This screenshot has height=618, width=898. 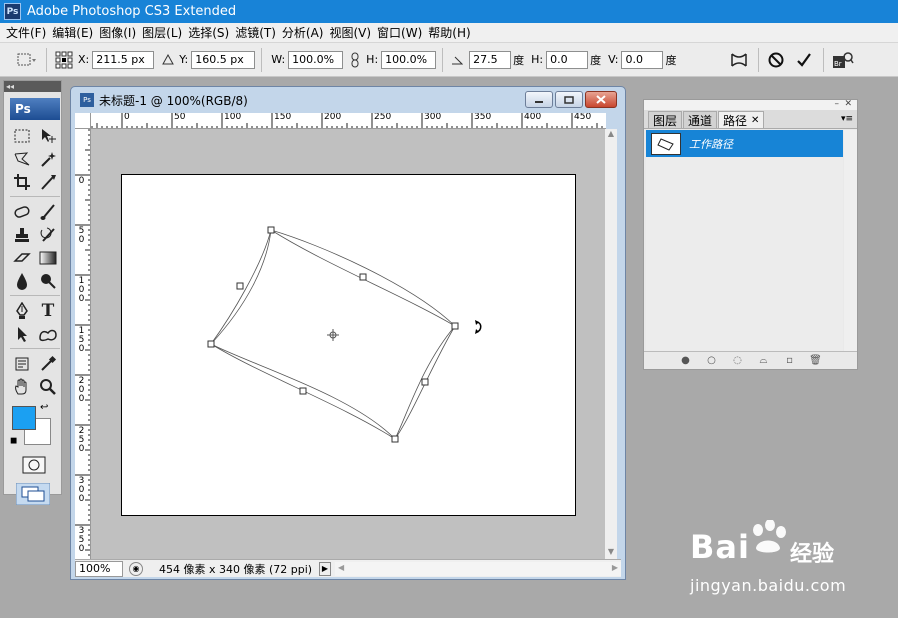 What do you see at coordinates (665, 119) in the screenshot?
I see `tab-layers: 图层` at bounding box center [665, 119].